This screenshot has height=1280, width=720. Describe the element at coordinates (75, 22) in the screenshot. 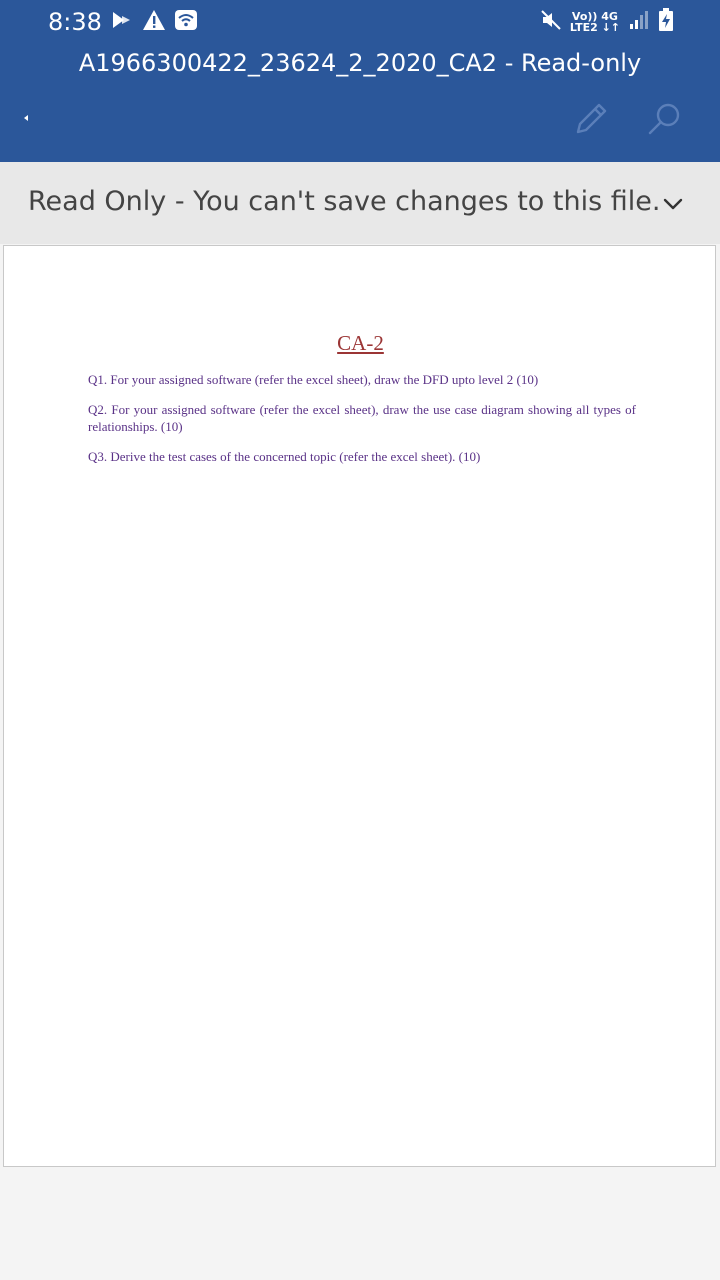

I see `status-time: 8:38` at that location.